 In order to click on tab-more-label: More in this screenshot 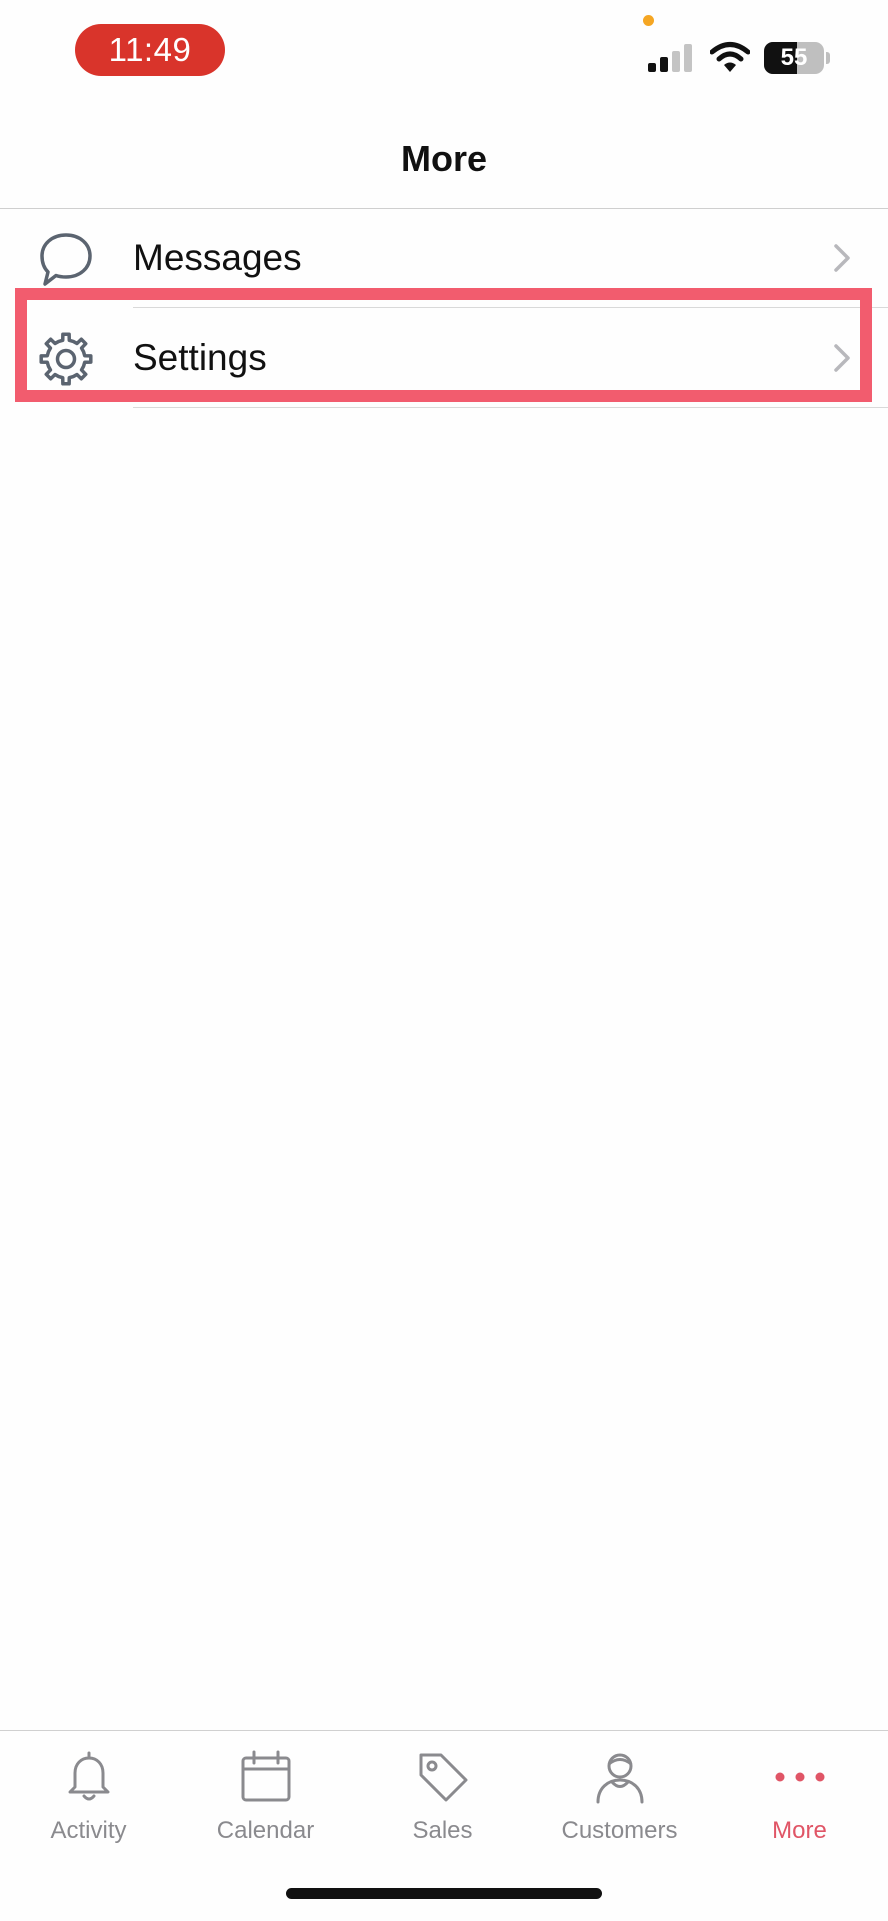, I will do `click(799, 1830)`.